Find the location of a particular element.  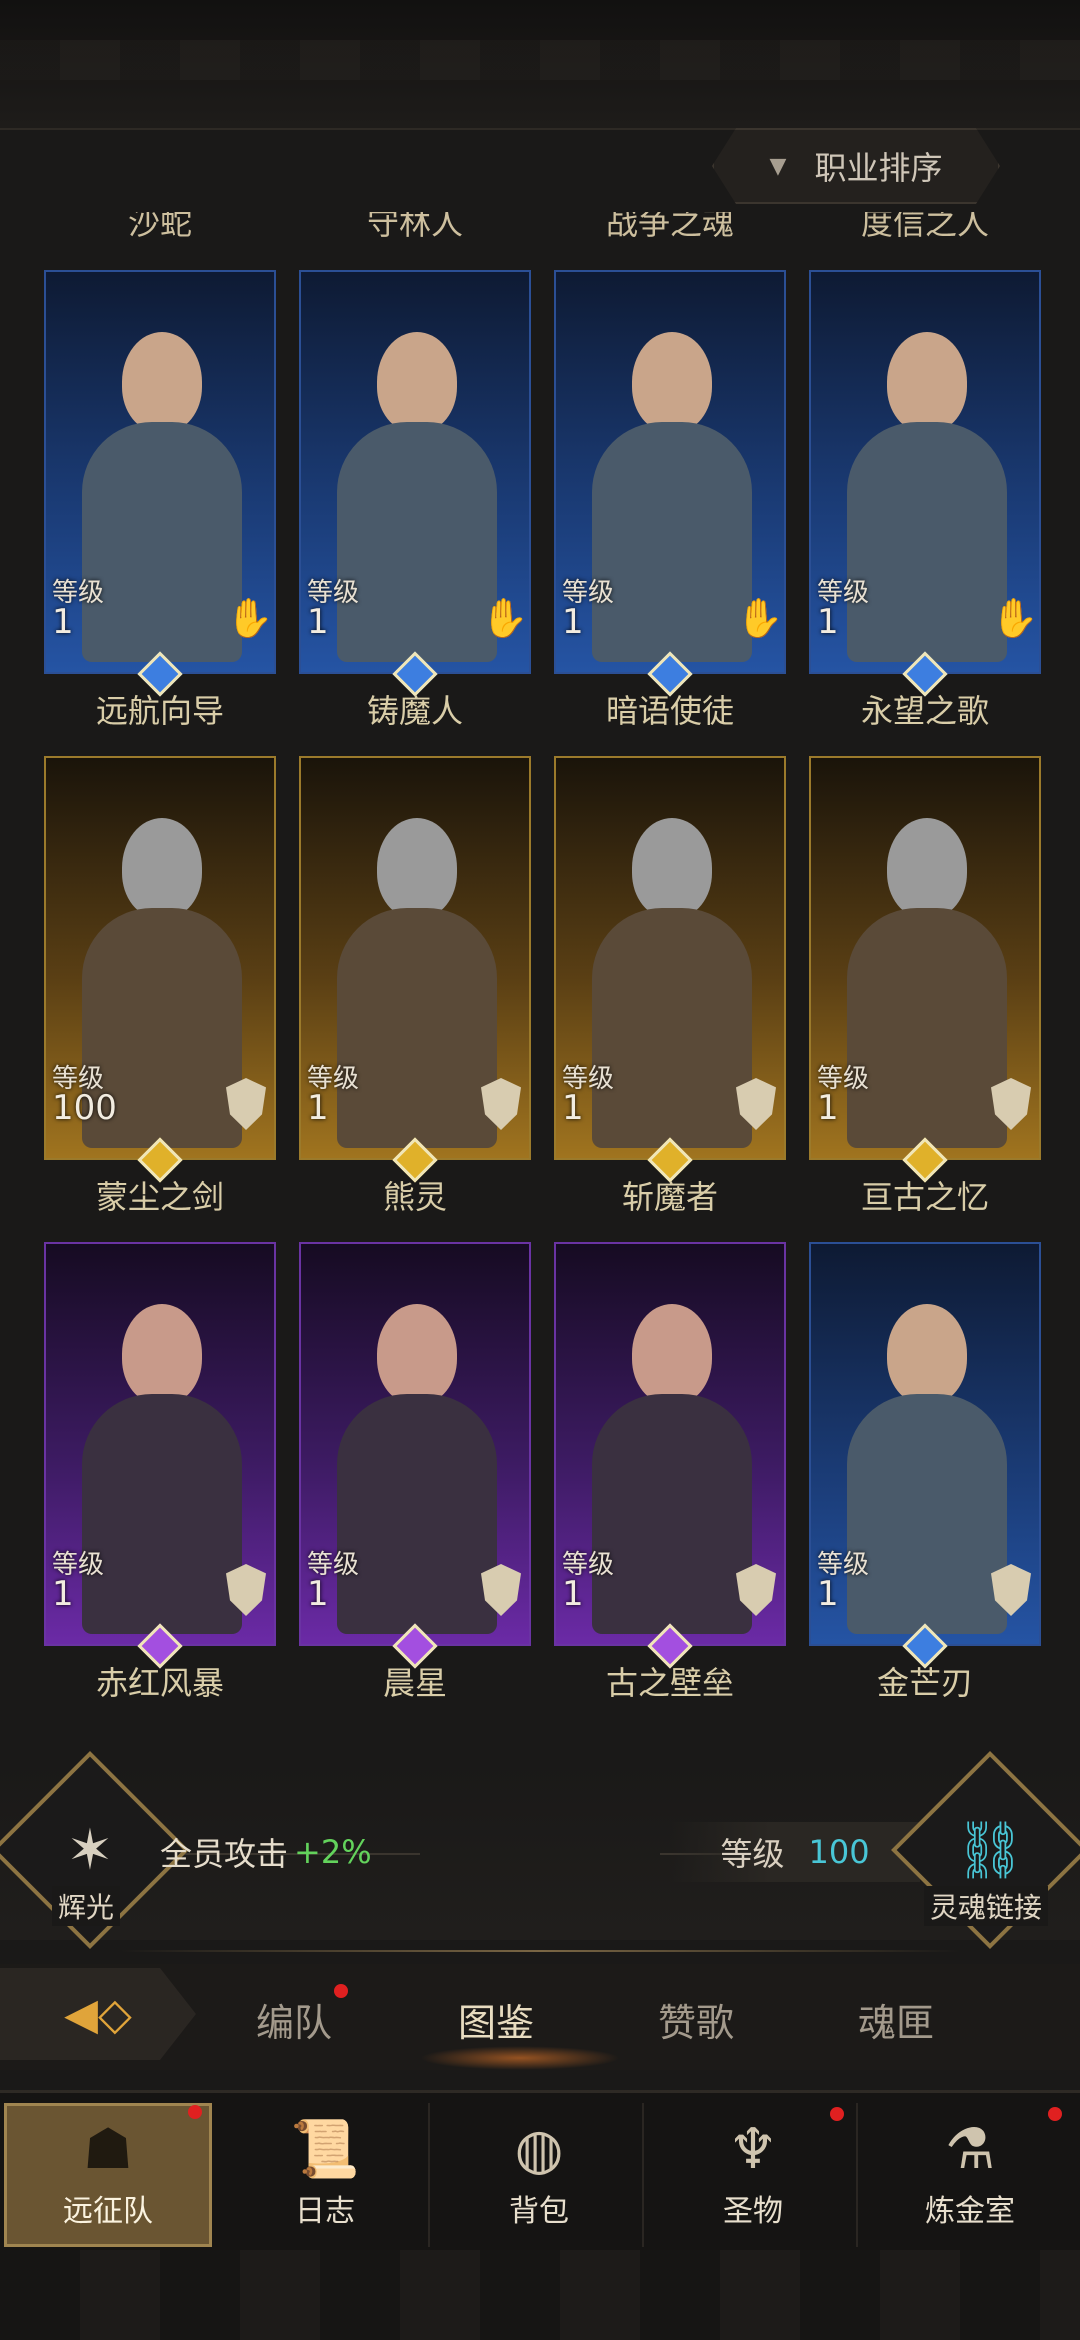

team-attack-value: +2% is located at coordinates (333, 1852).